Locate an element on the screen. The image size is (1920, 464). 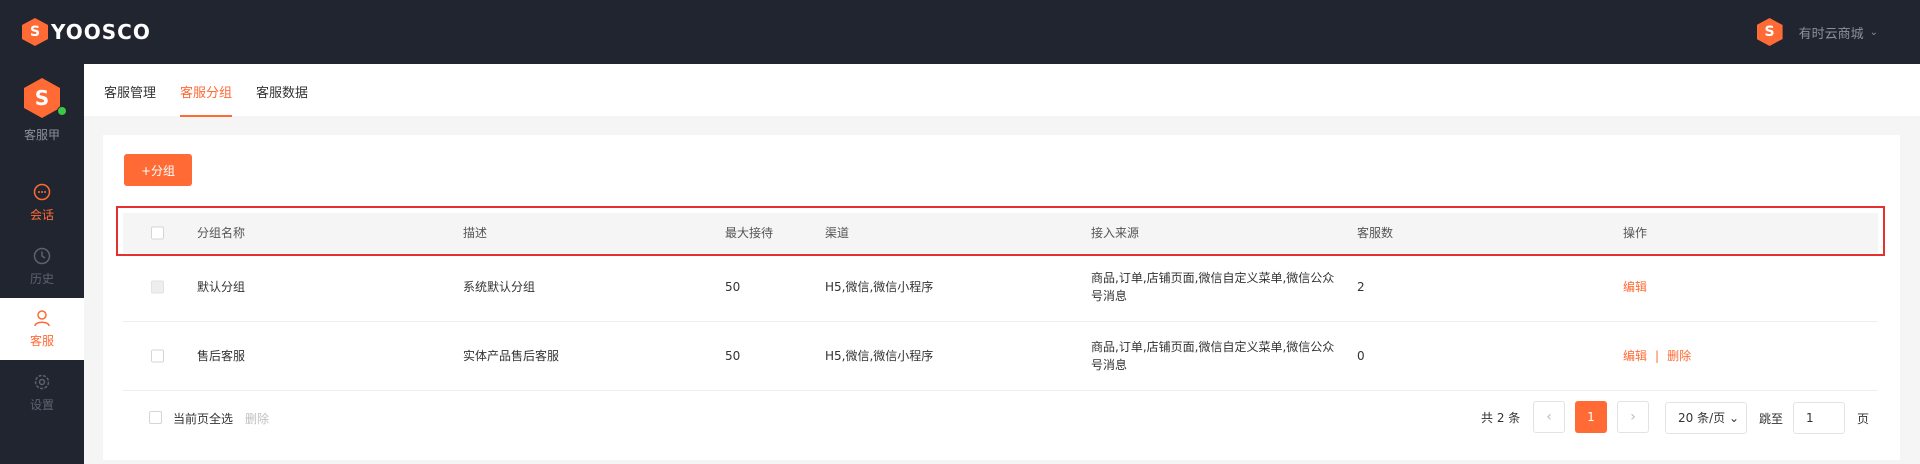
group-agent-count: 2 is located at coordinates (1361, 287).